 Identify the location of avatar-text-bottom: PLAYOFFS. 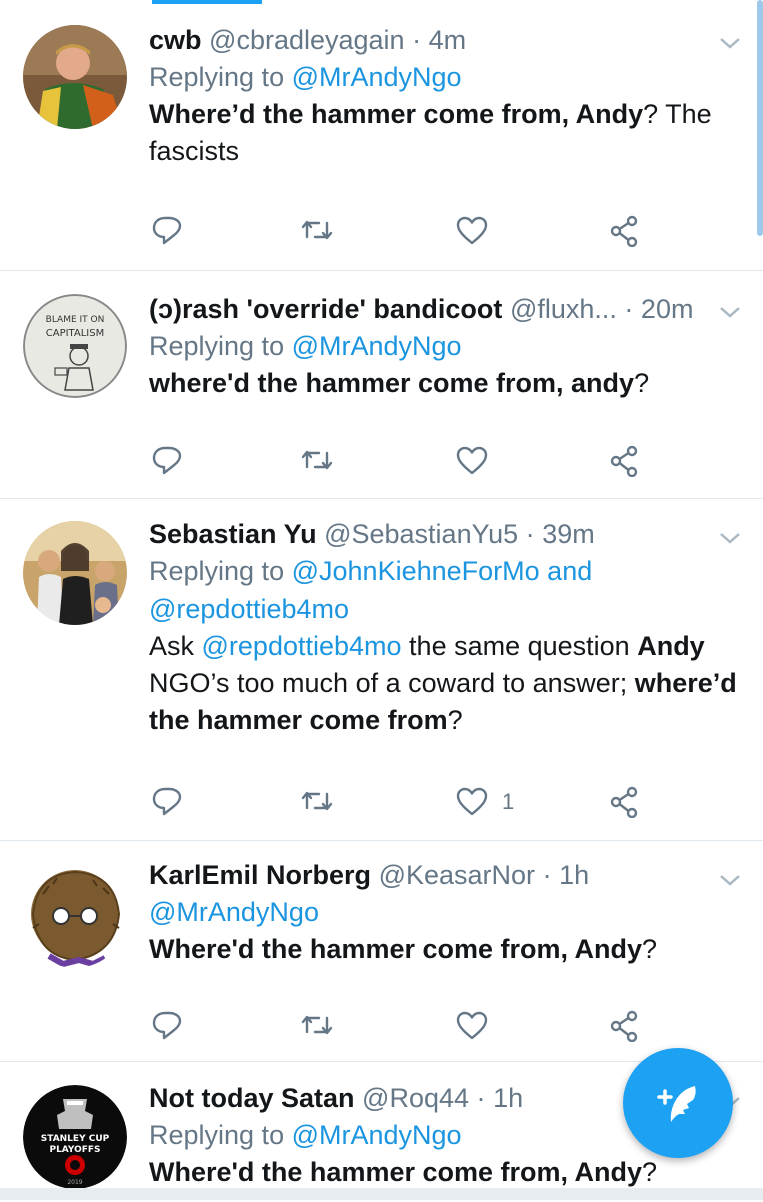
(74, 1150).